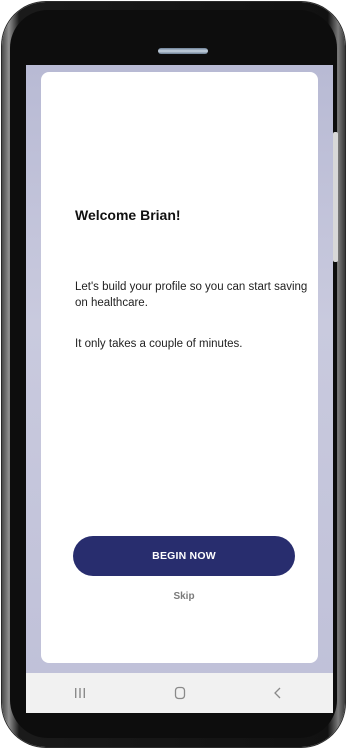  What do you see at coordinates (159, 344) in the screenshot?
I see `duration-note: It only takes a couple of minutes.` at bounding box center [159, 344].